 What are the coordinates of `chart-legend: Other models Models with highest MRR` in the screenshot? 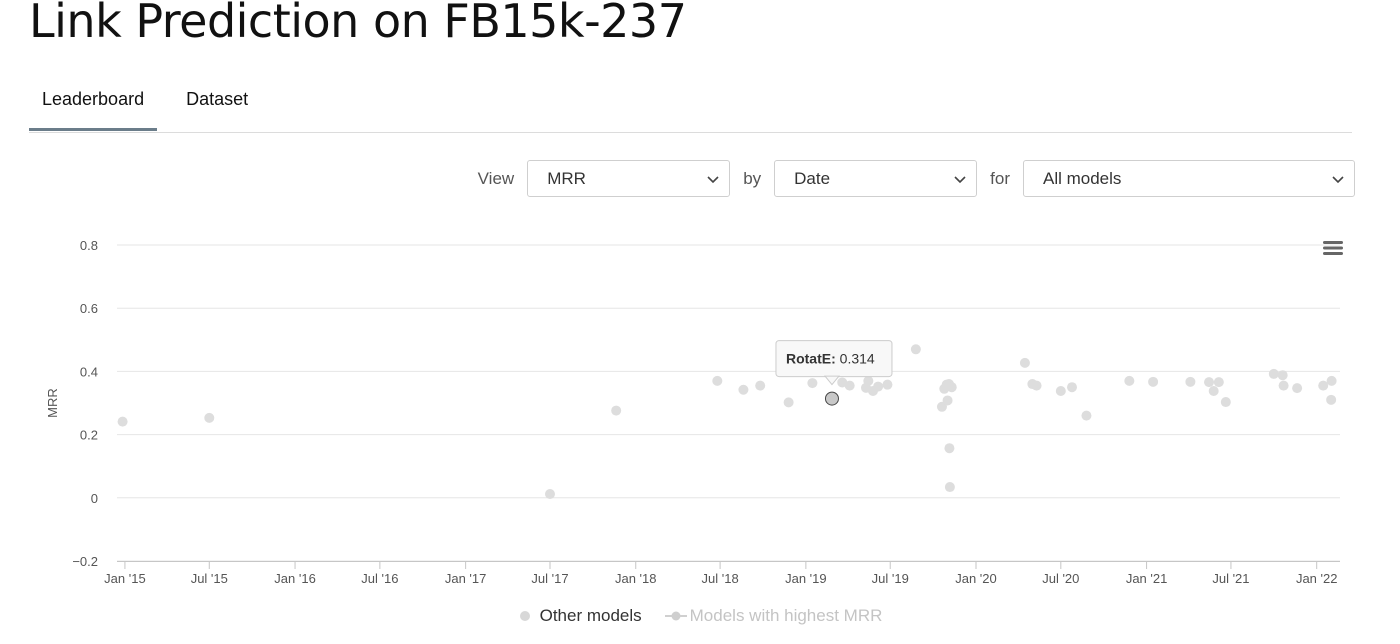 It's located at (700, 616).